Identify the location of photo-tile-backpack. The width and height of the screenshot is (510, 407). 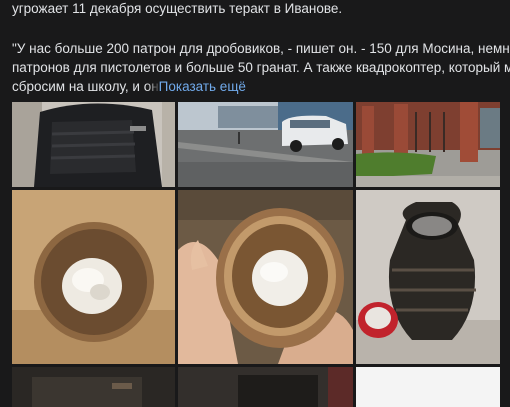
(93, 144).